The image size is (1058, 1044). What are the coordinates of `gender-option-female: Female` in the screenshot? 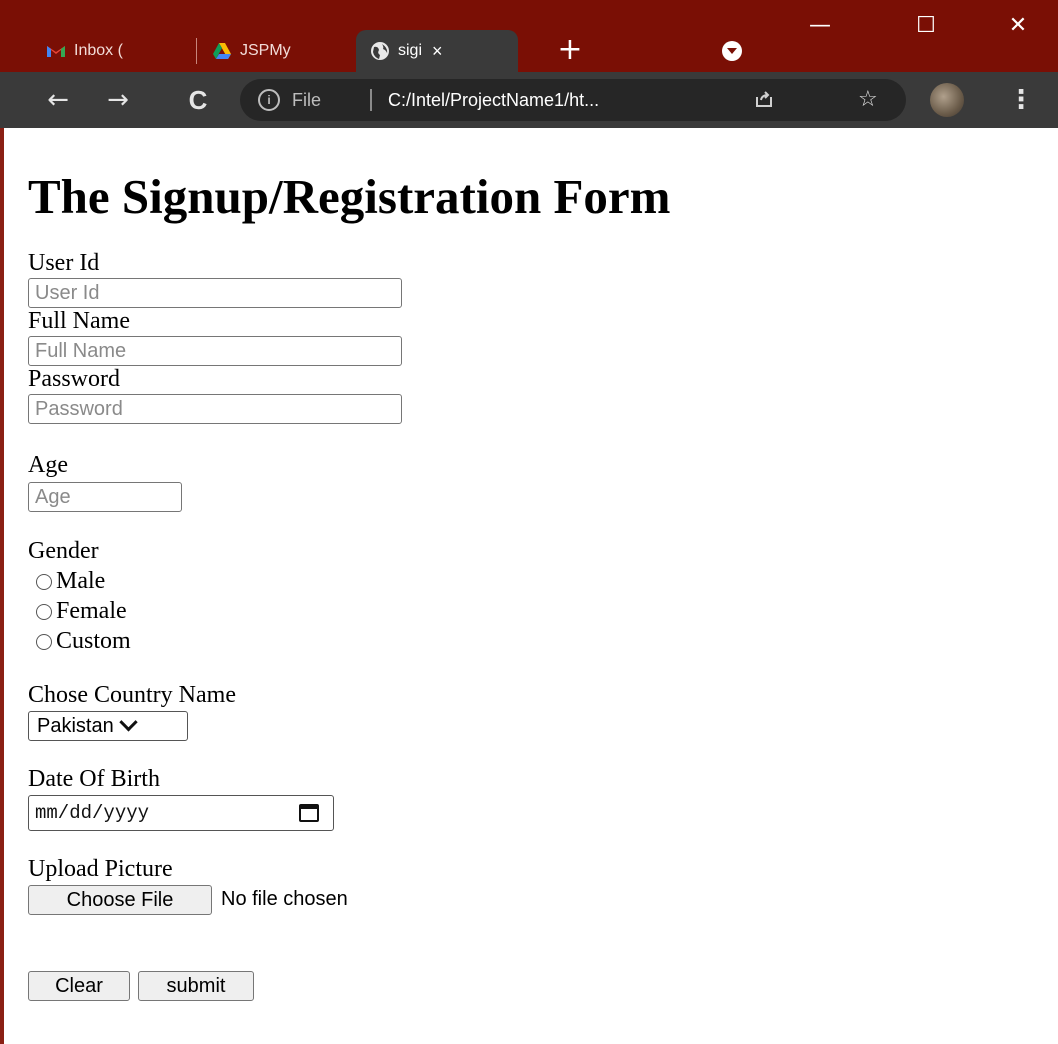 It's located at (81, 611).